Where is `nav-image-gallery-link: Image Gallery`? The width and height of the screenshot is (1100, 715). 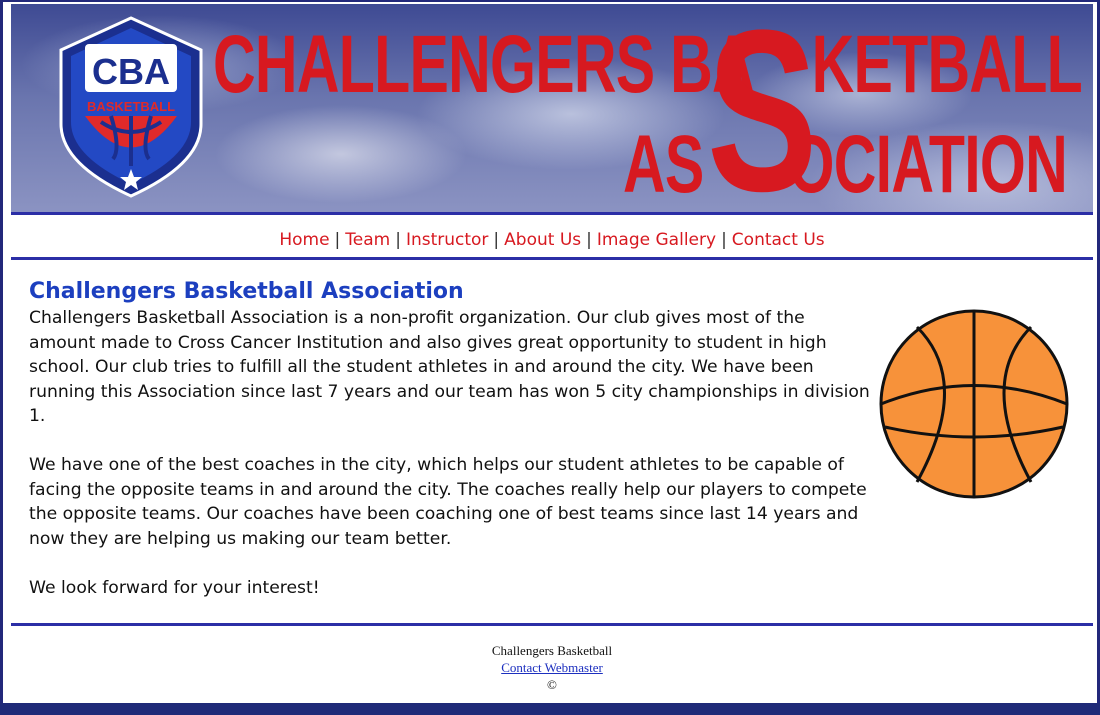
nav-image-gallery-link: Image Gallery is located at coordinates (656, 240).